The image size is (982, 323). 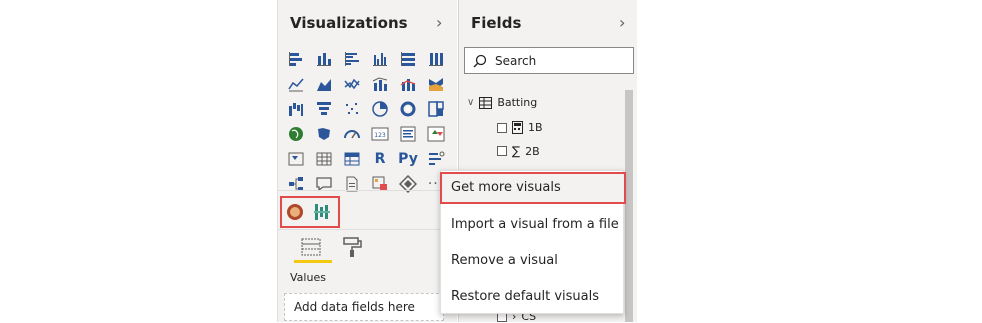 I want to click on stacked-area-chart-icon, so click(x=352, y=84).